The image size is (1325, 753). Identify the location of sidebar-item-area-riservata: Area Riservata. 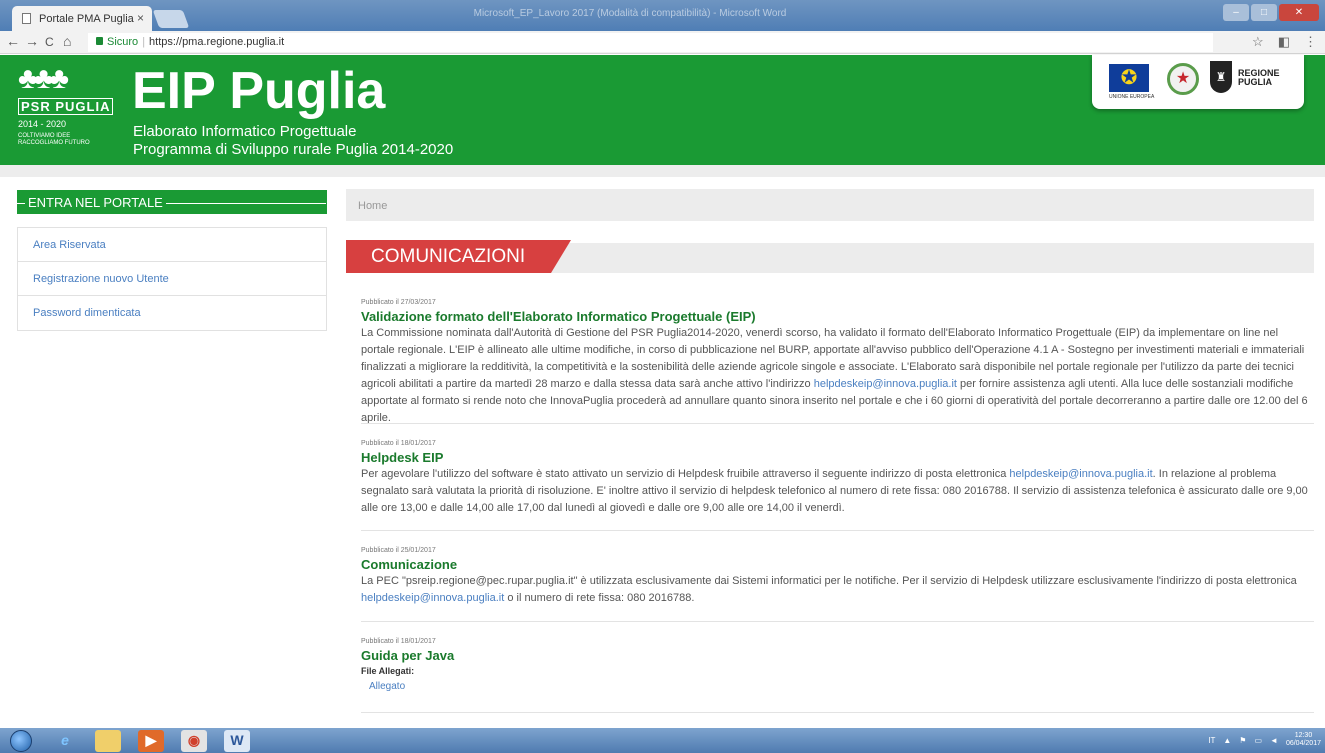
(172, 245).